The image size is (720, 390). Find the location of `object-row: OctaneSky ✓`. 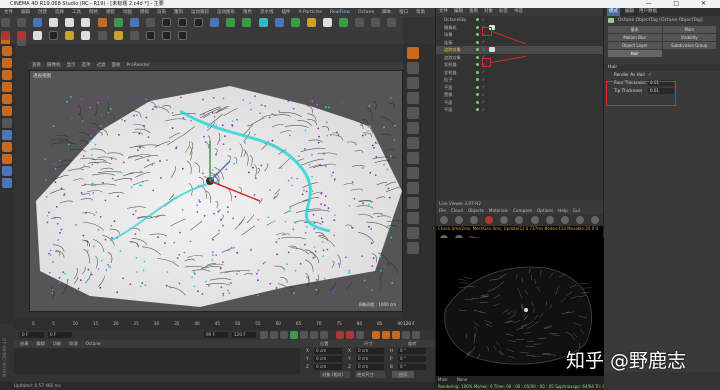

object-row: OctaneSky ✓ is located at coordinates (519, 20).